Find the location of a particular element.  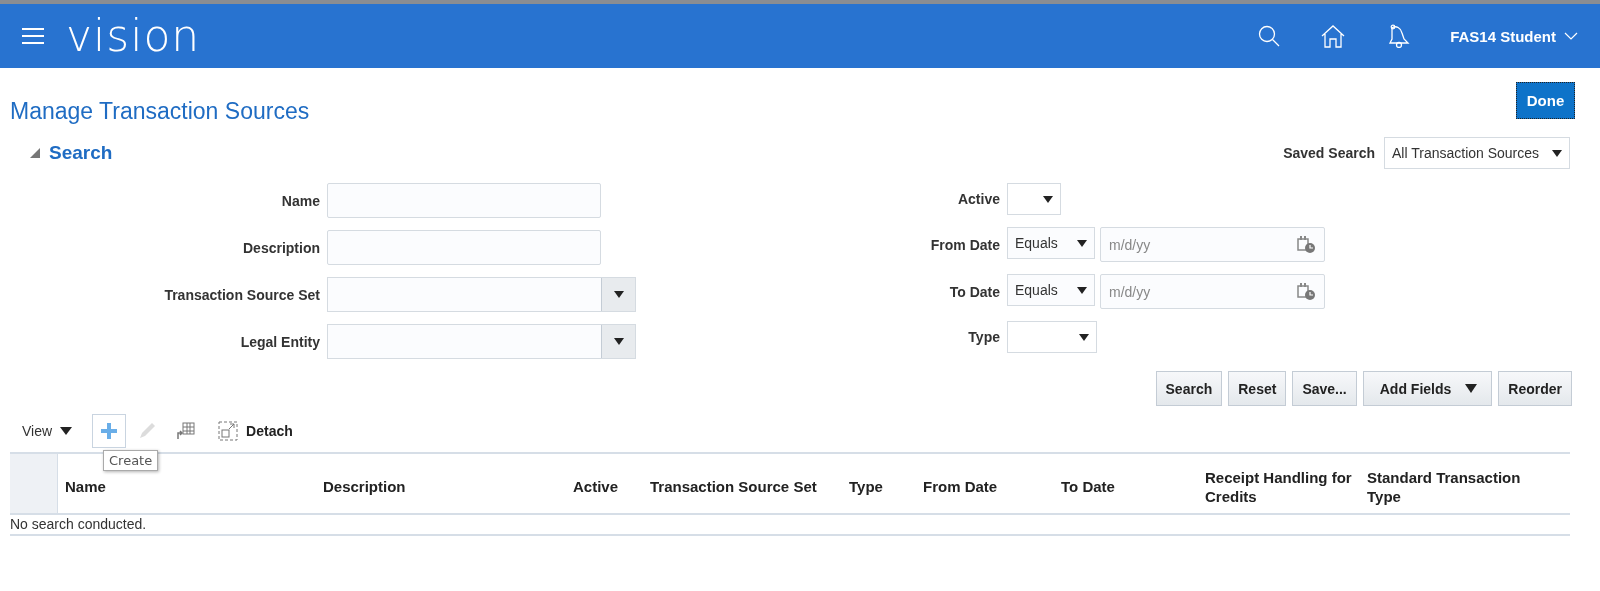

bell-icon is located at coordinates (1398, 36).